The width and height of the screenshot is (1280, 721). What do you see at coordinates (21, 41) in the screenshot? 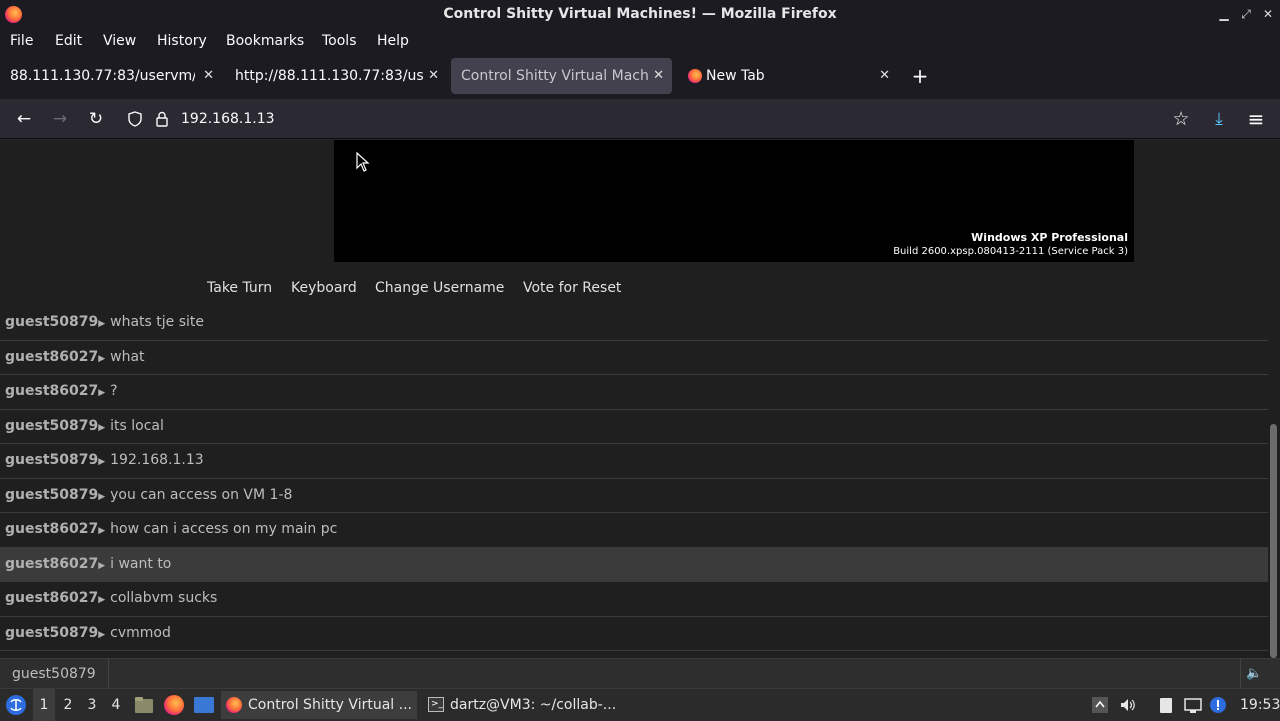
I see `menu-file: File` at bounding box center [21, 41].